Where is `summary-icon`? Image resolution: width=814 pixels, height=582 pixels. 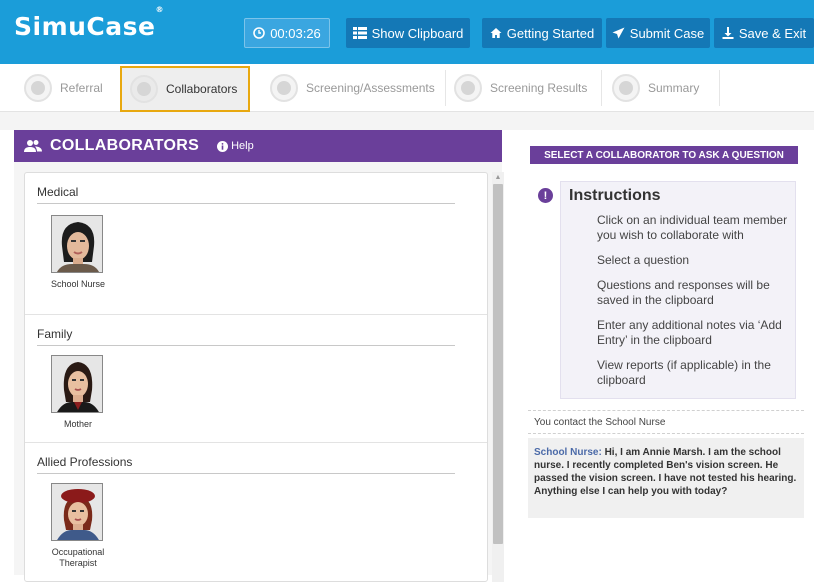
summary-icon is located at coordinates (626, 88).